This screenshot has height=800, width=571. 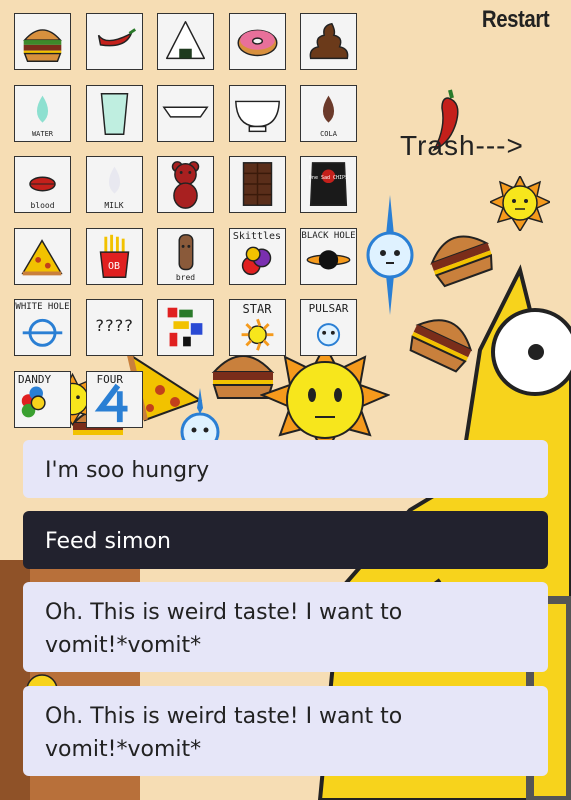 What do you see at coordinates (114, 184) in the screenshot?
I see `food-slot-milk-drop: MILK` at bounding box center [114, 184].